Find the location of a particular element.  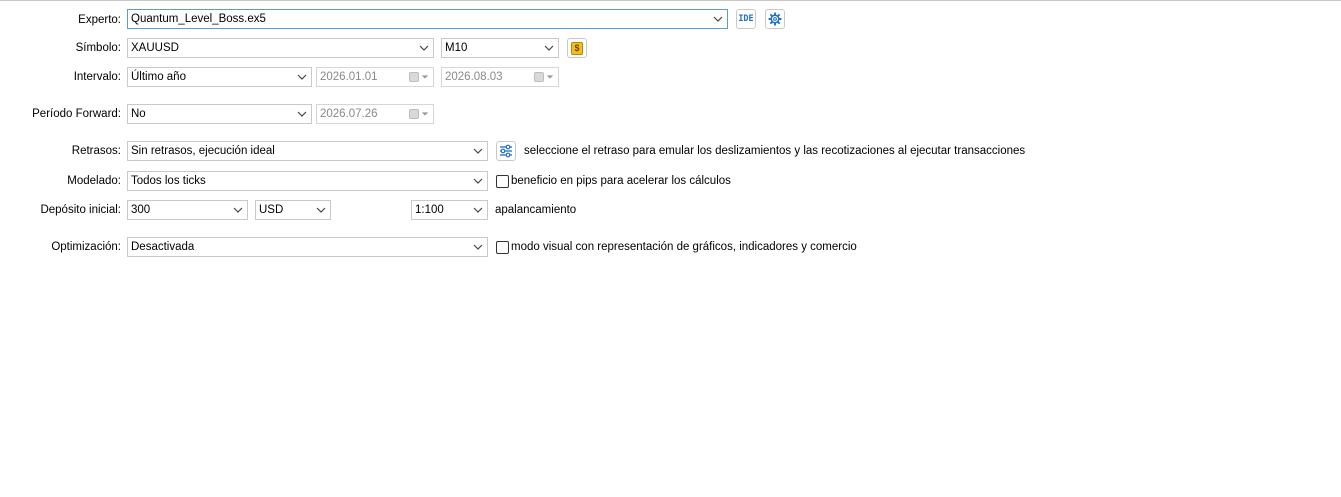

optimization-label: Optimización: is located at coordinates (86, 247).